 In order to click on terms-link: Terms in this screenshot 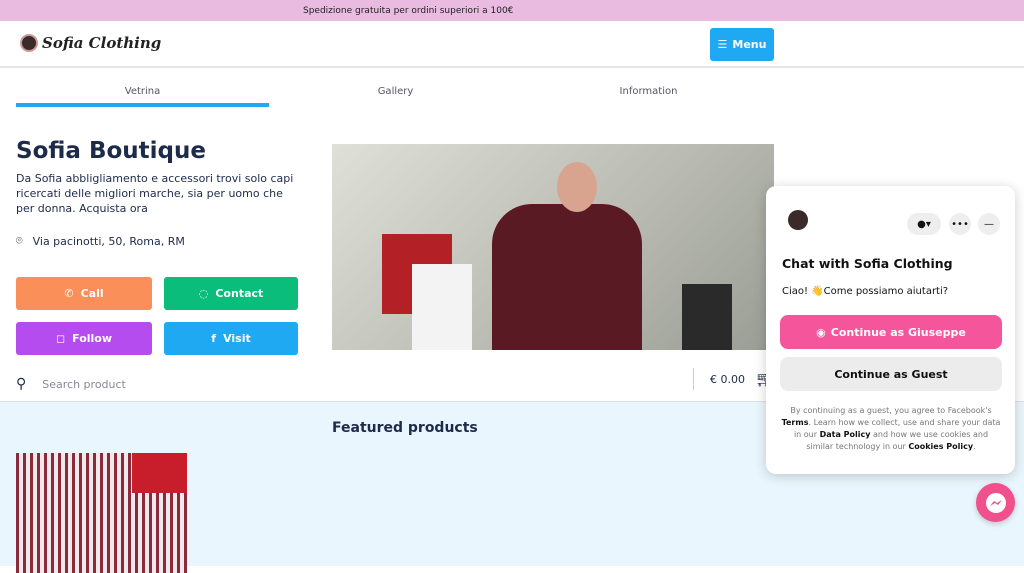, I will do `click(795, 422)`.